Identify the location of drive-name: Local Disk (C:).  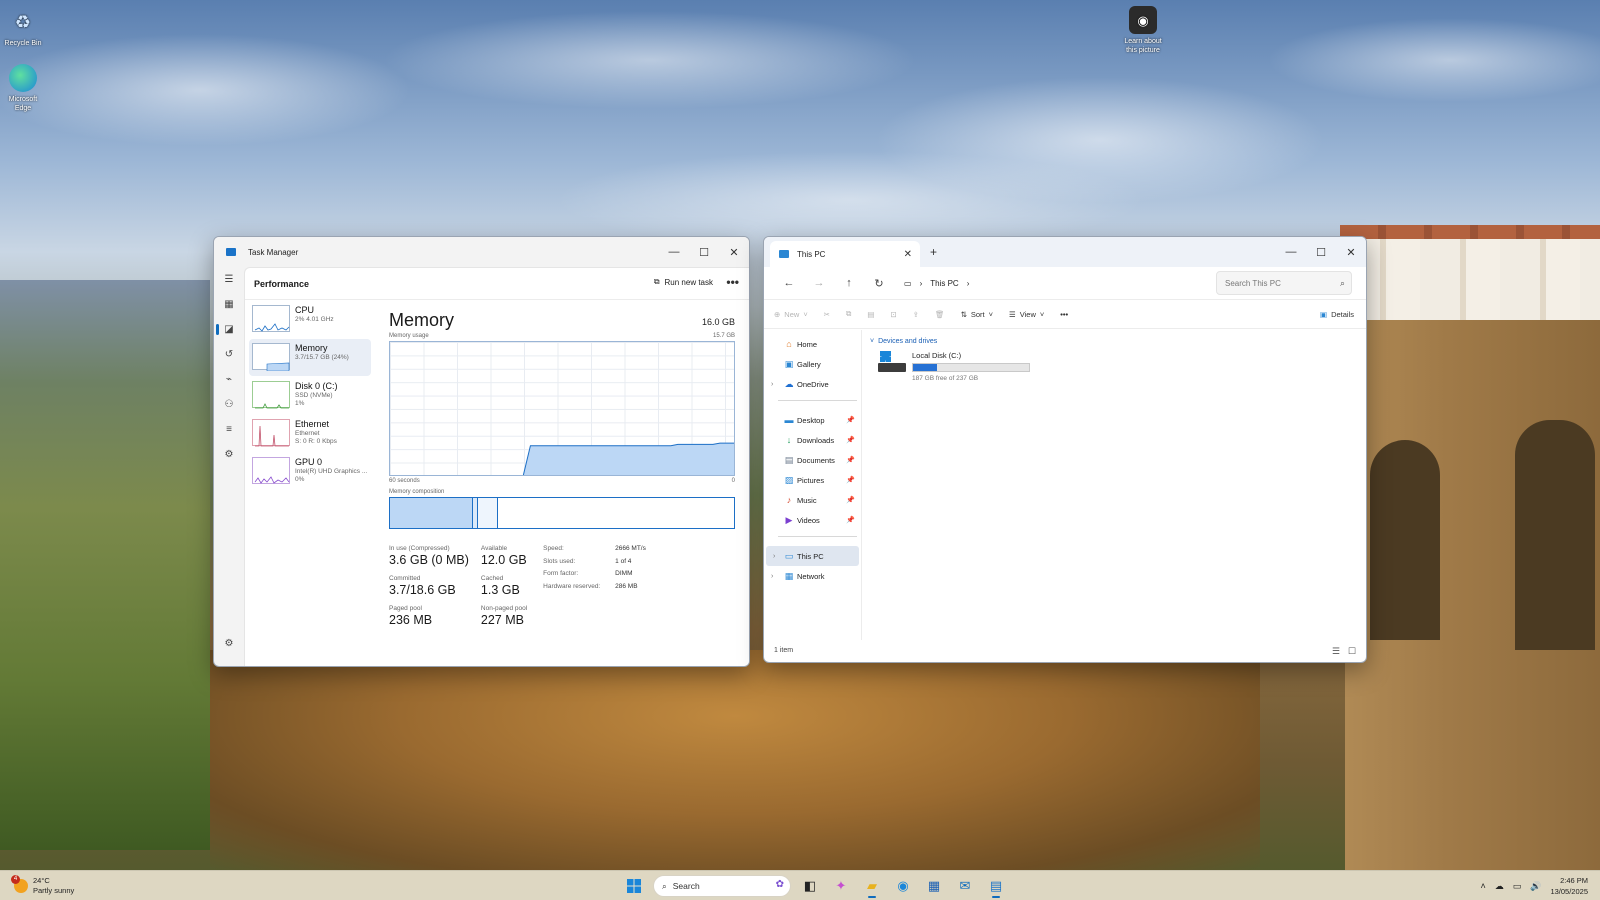
(937, 355).